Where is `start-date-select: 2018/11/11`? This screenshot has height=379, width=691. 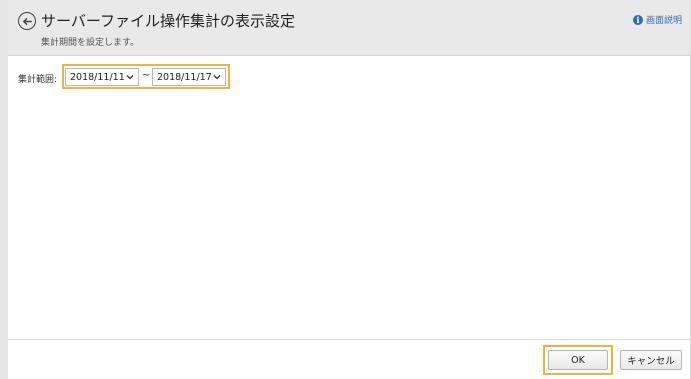 start-date-select: 2018/11/11 is located at coordinates (102, 77).